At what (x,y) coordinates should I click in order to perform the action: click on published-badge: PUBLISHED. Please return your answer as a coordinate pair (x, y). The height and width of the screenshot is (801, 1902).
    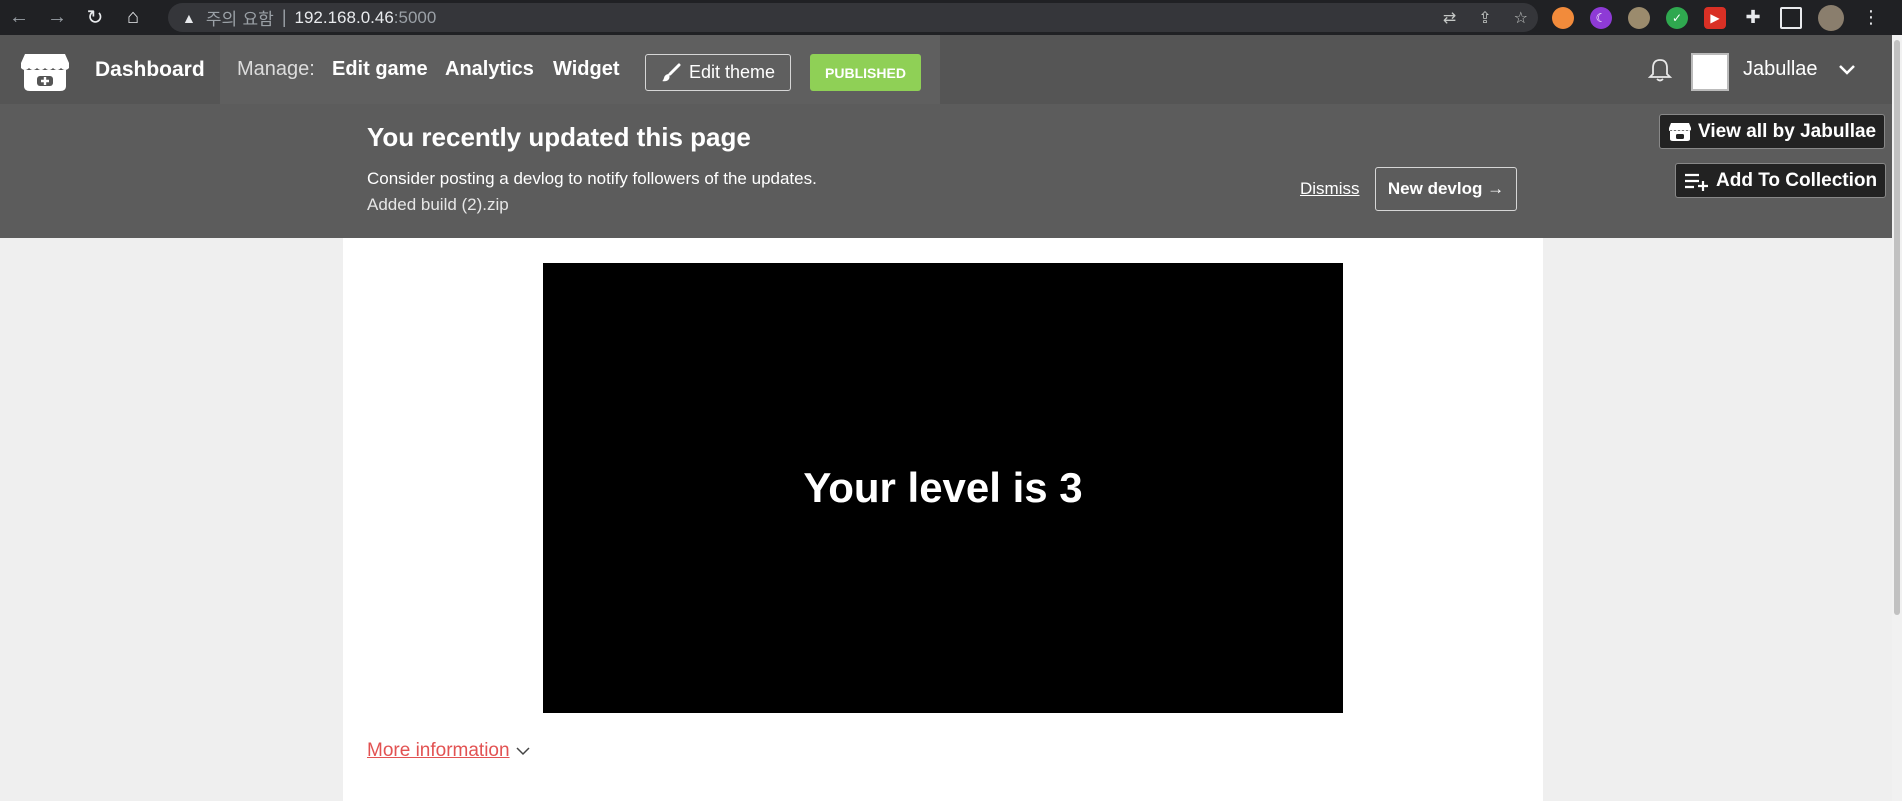
    Looking at the image, I should click on (865, 72).